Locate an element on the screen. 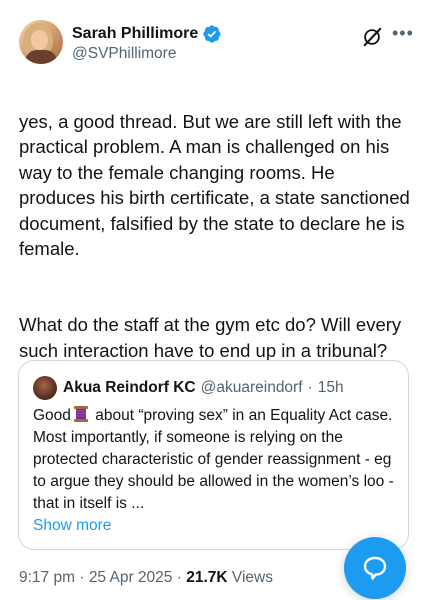 The height and width of the screenshot is (600, 429). quoted-timestamp: 15h is located at coordinates (331, 388).